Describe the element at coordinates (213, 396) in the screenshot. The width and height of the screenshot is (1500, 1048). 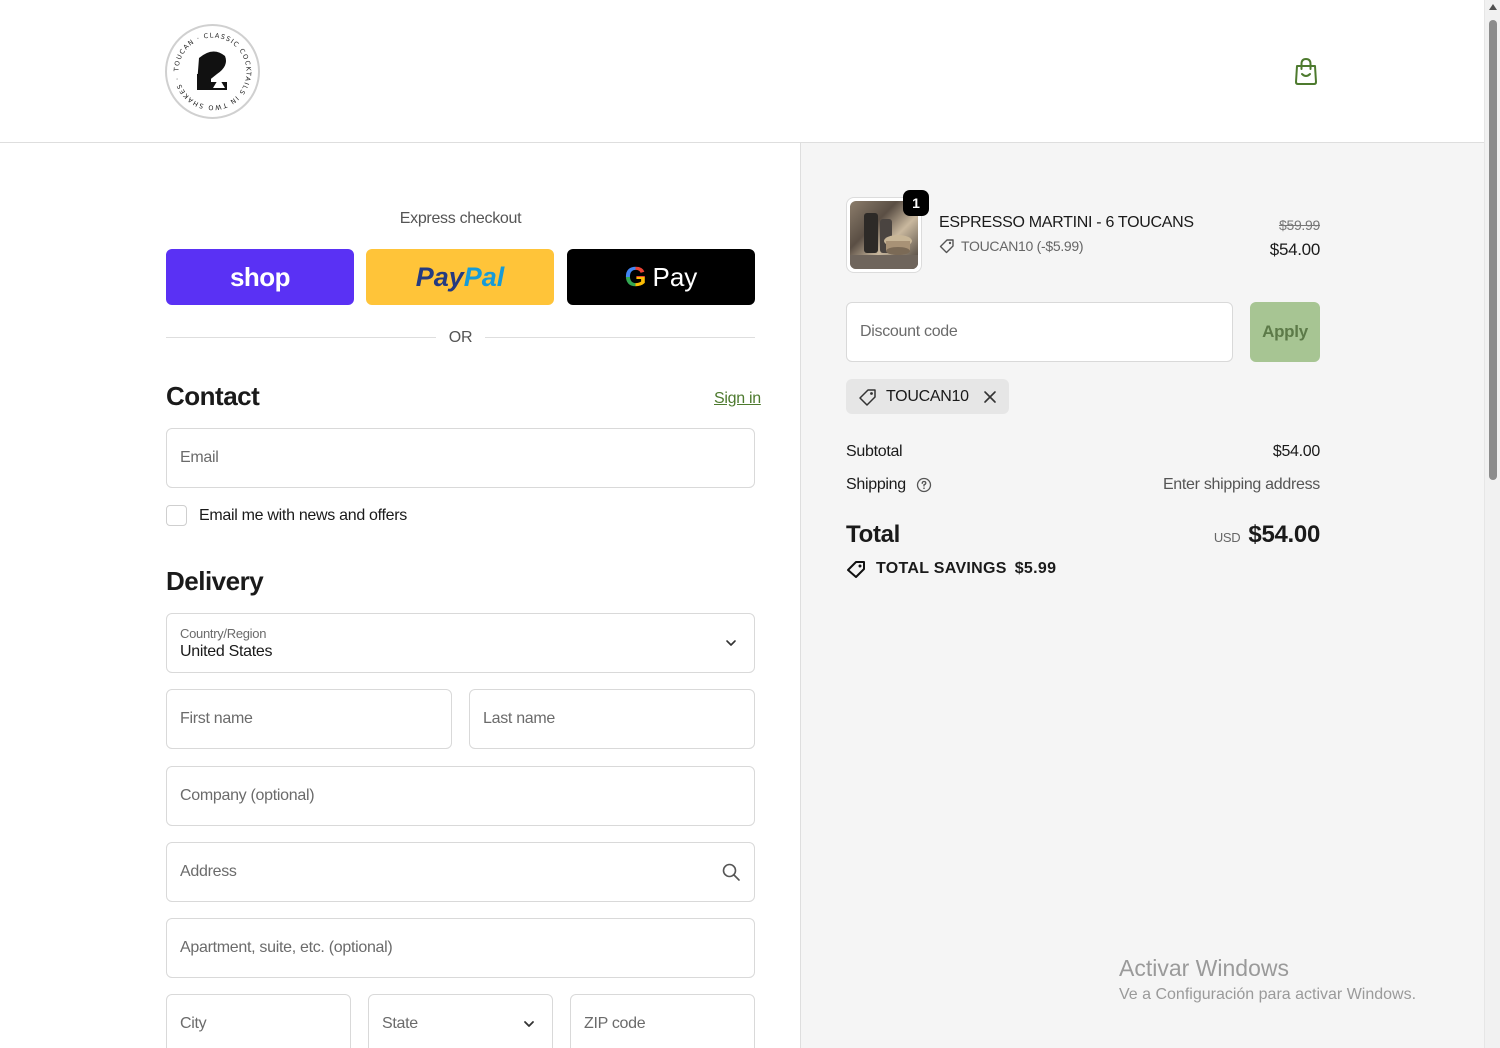
I see `contact-title: Contact` at that location.